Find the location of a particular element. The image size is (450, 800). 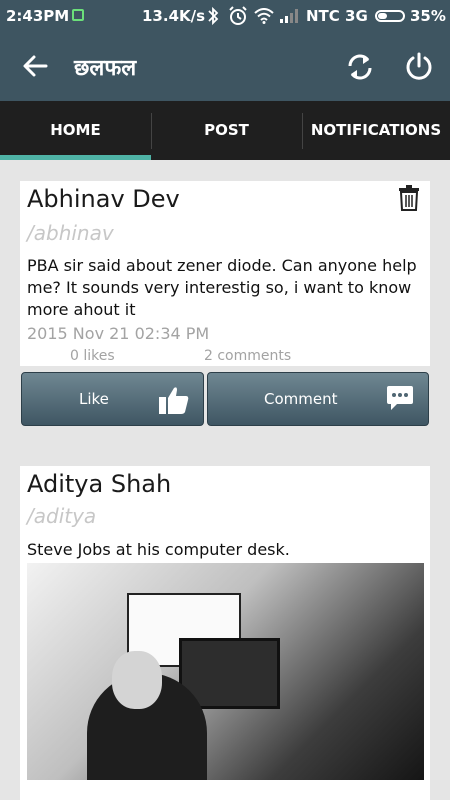

notification-app-icon is located at coordinates (78, 15).